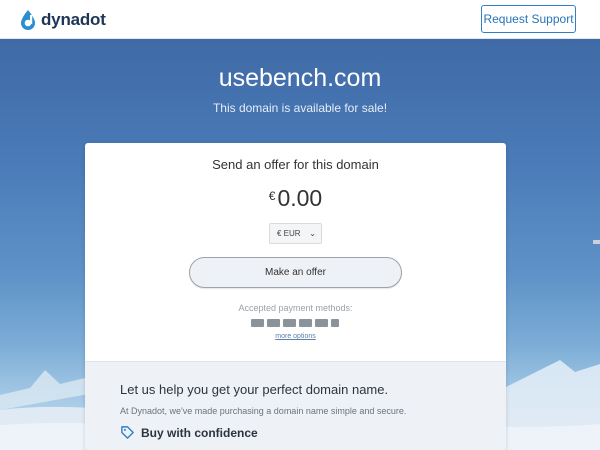  What do you see at coordinates (73, 19) in the screenshot?
I see `logo-text: dynadot` at bounding box center [73, 19].